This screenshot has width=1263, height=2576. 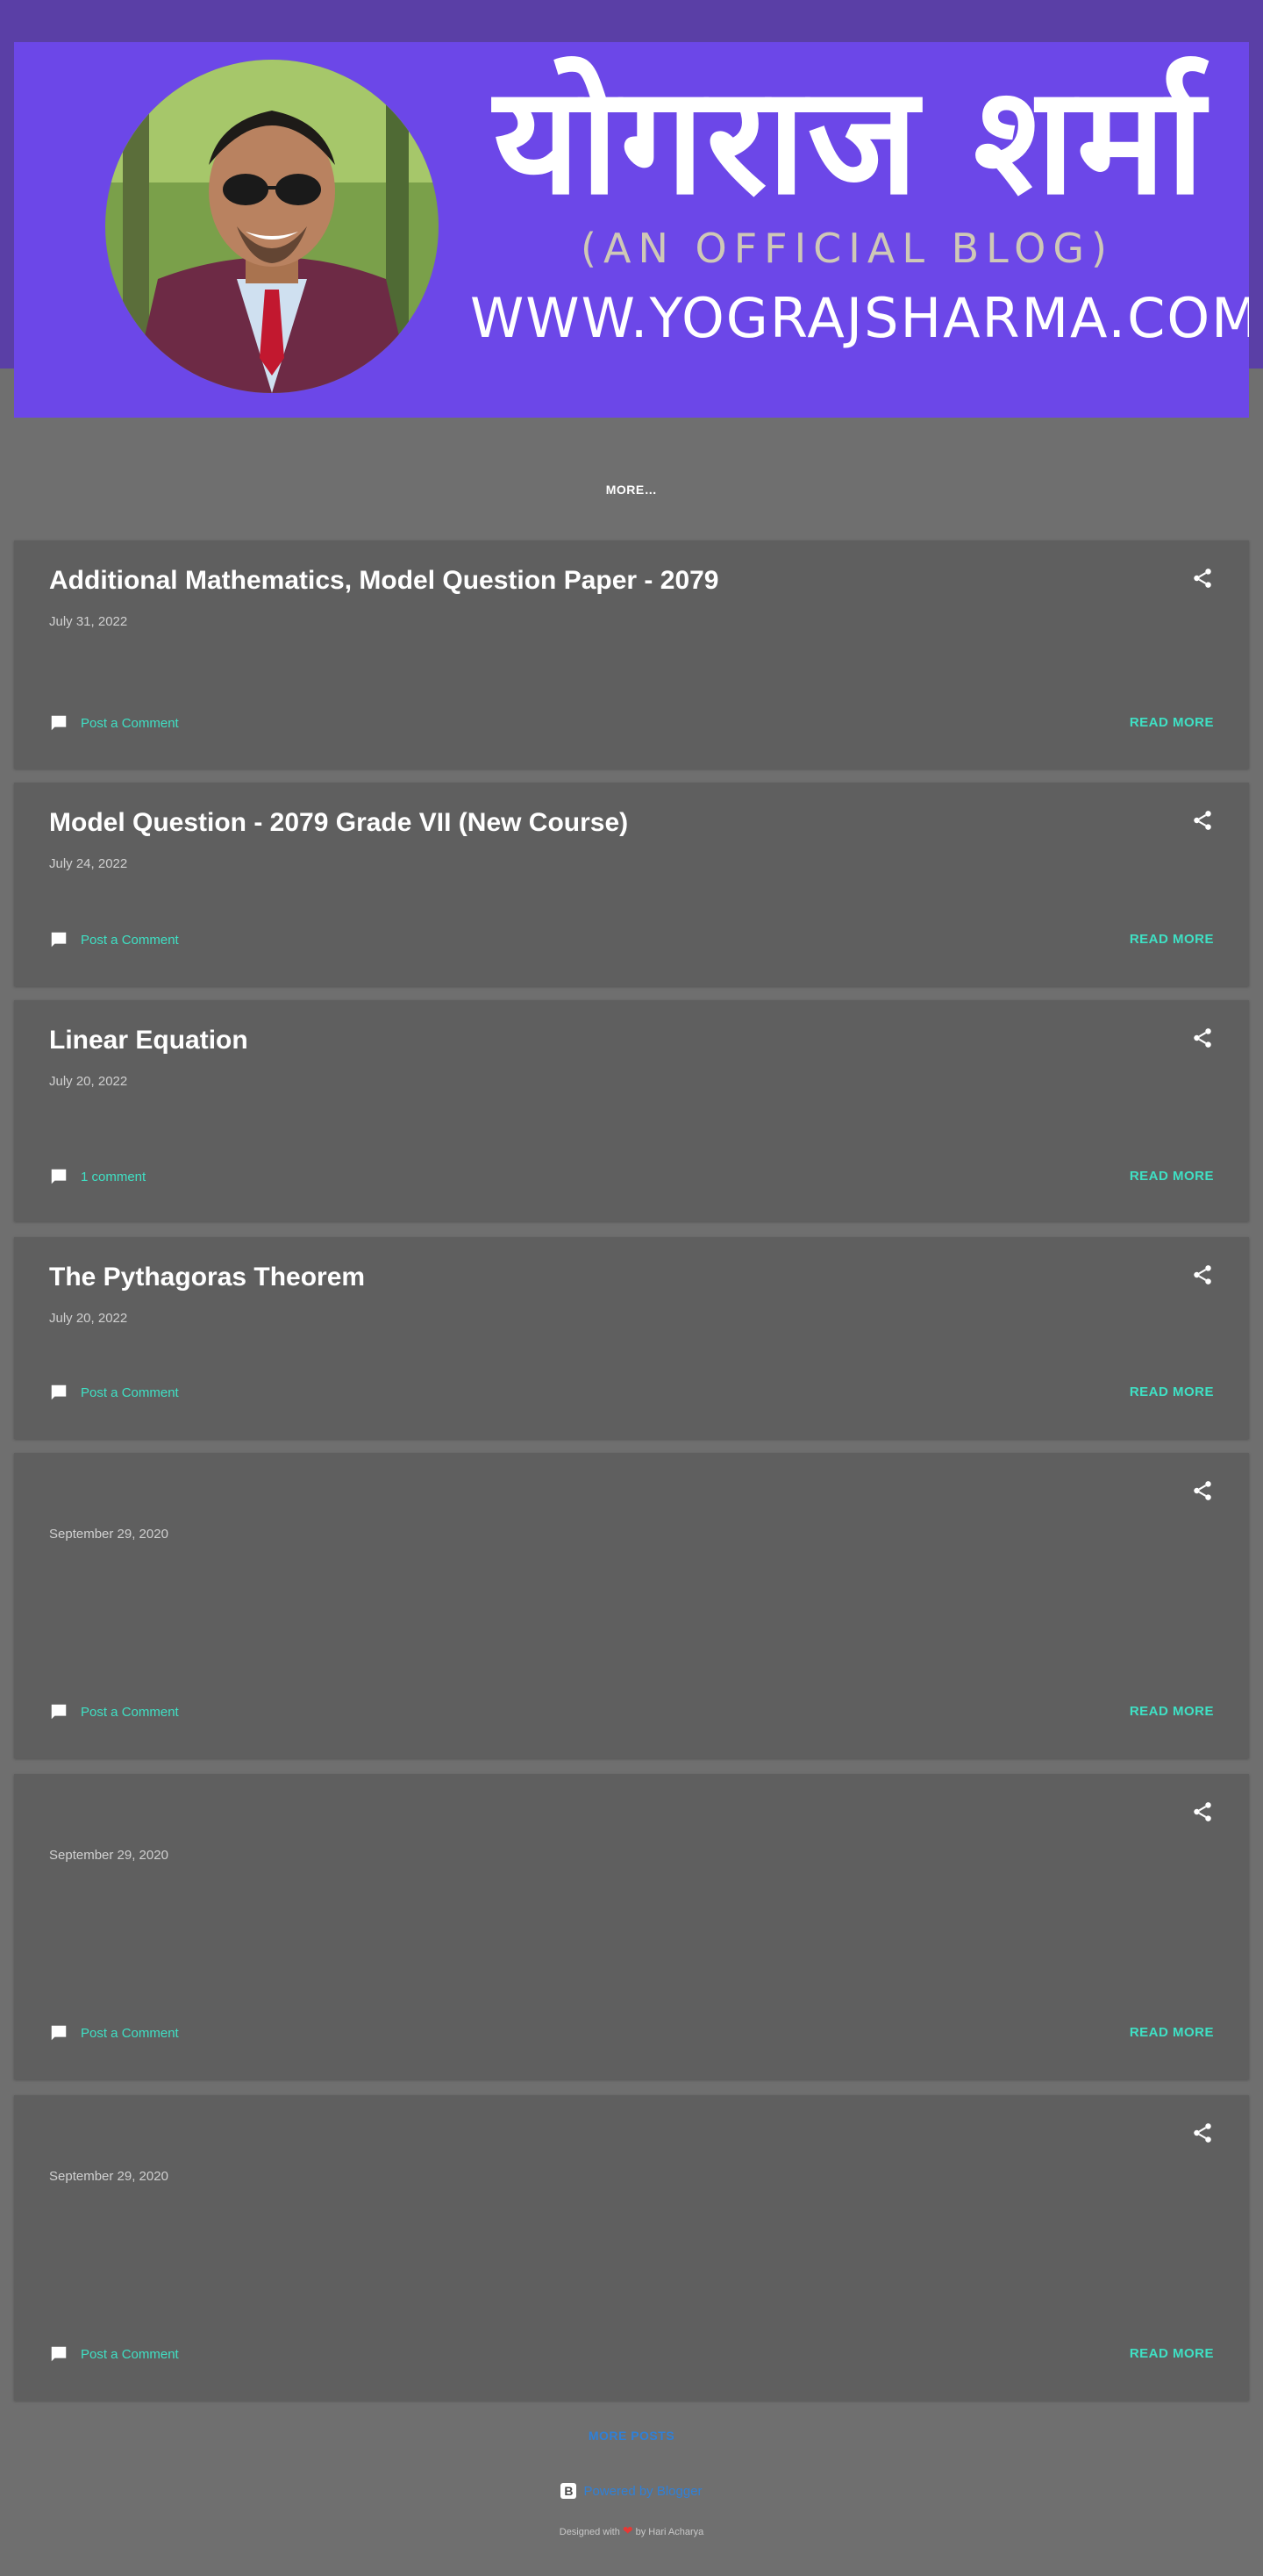 I want to click on banner-title: योगराज शर्मा, so click(x=850, y=141).